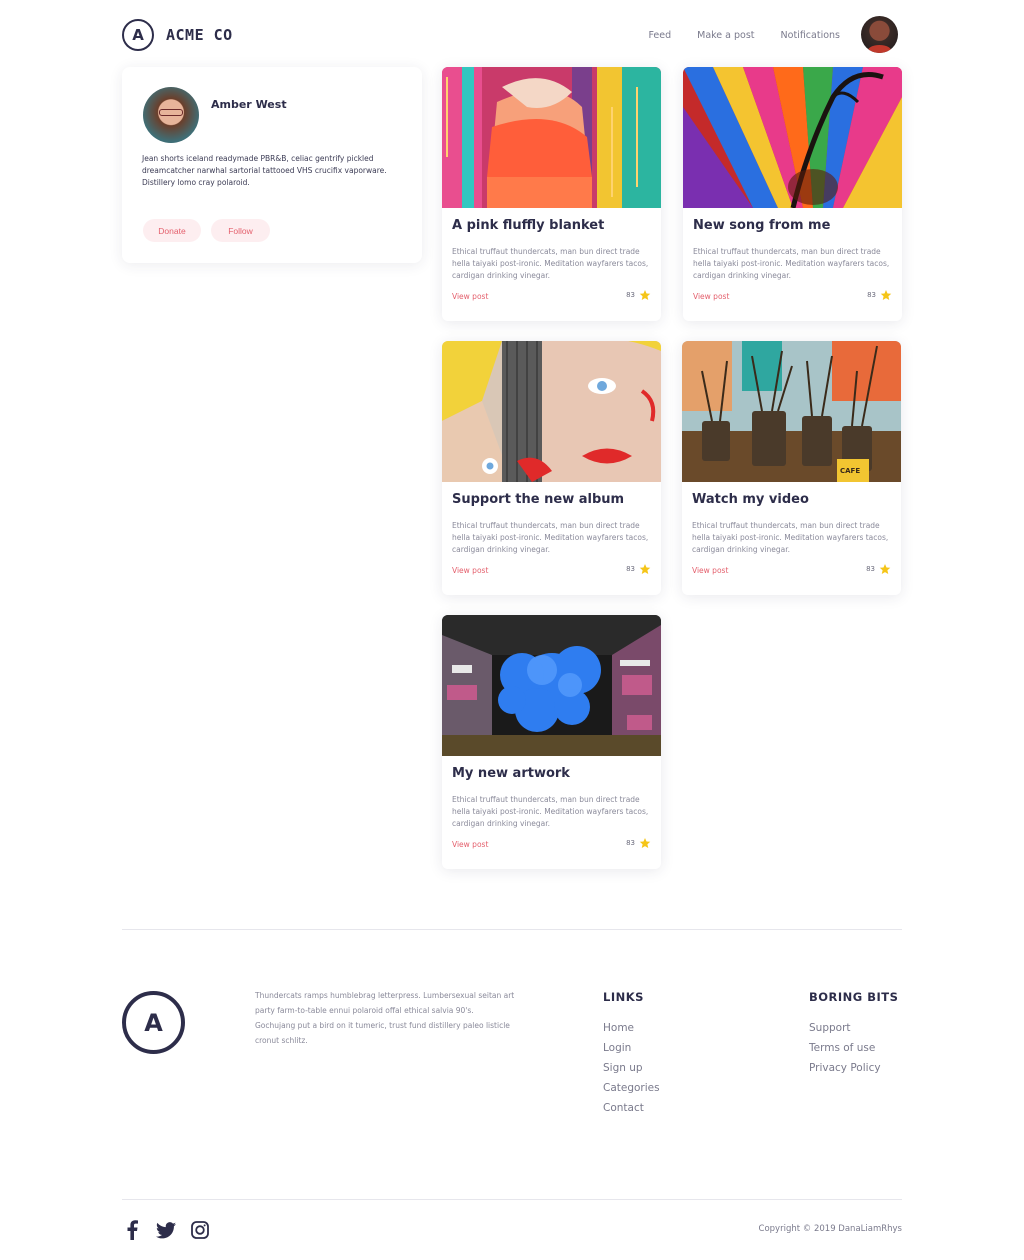 This screenshot has width=1024, height=1260. What do you see at coordinates (850, 471) in the screenshot?
I see `svg-text: CAFE` at bounding box center [850, 471].